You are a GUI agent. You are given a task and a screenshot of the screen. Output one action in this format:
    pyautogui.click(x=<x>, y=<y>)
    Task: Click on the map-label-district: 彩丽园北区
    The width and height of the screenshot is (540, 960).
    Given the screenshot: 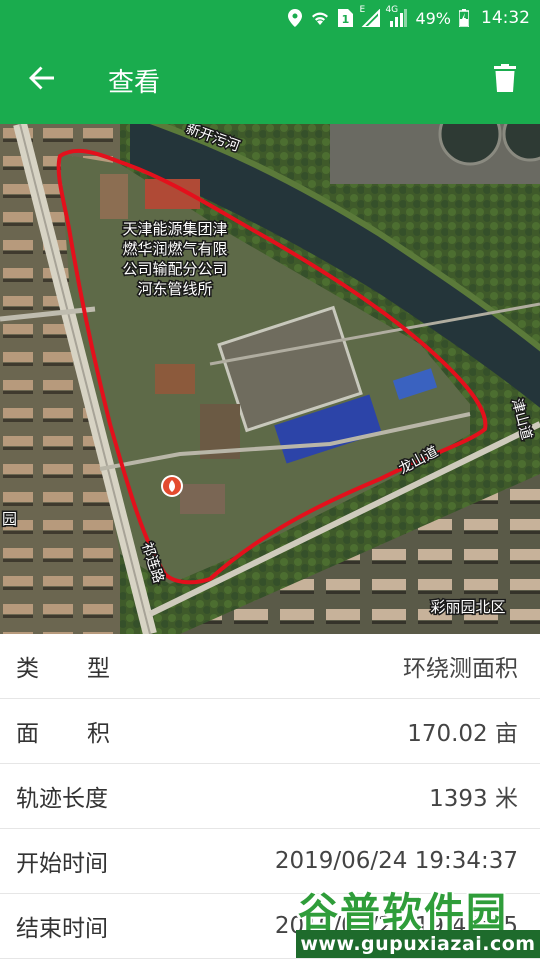 What is the action you would take?
    pyautogui.click(x=467, y=607)
    